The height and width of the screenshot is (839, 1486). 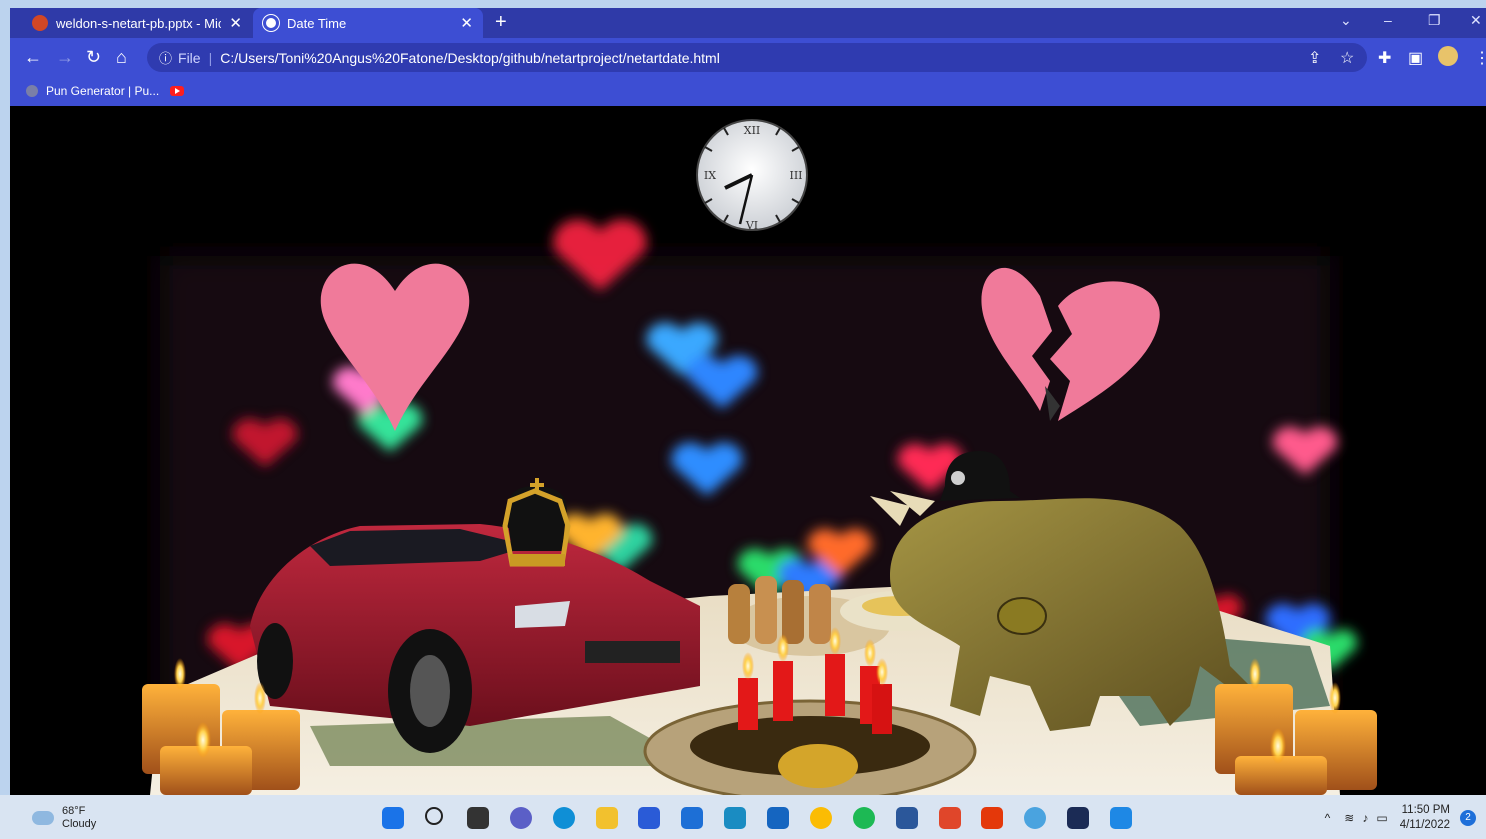 I want to click on volume-icon: ♪, so click(x=1365, y=818).